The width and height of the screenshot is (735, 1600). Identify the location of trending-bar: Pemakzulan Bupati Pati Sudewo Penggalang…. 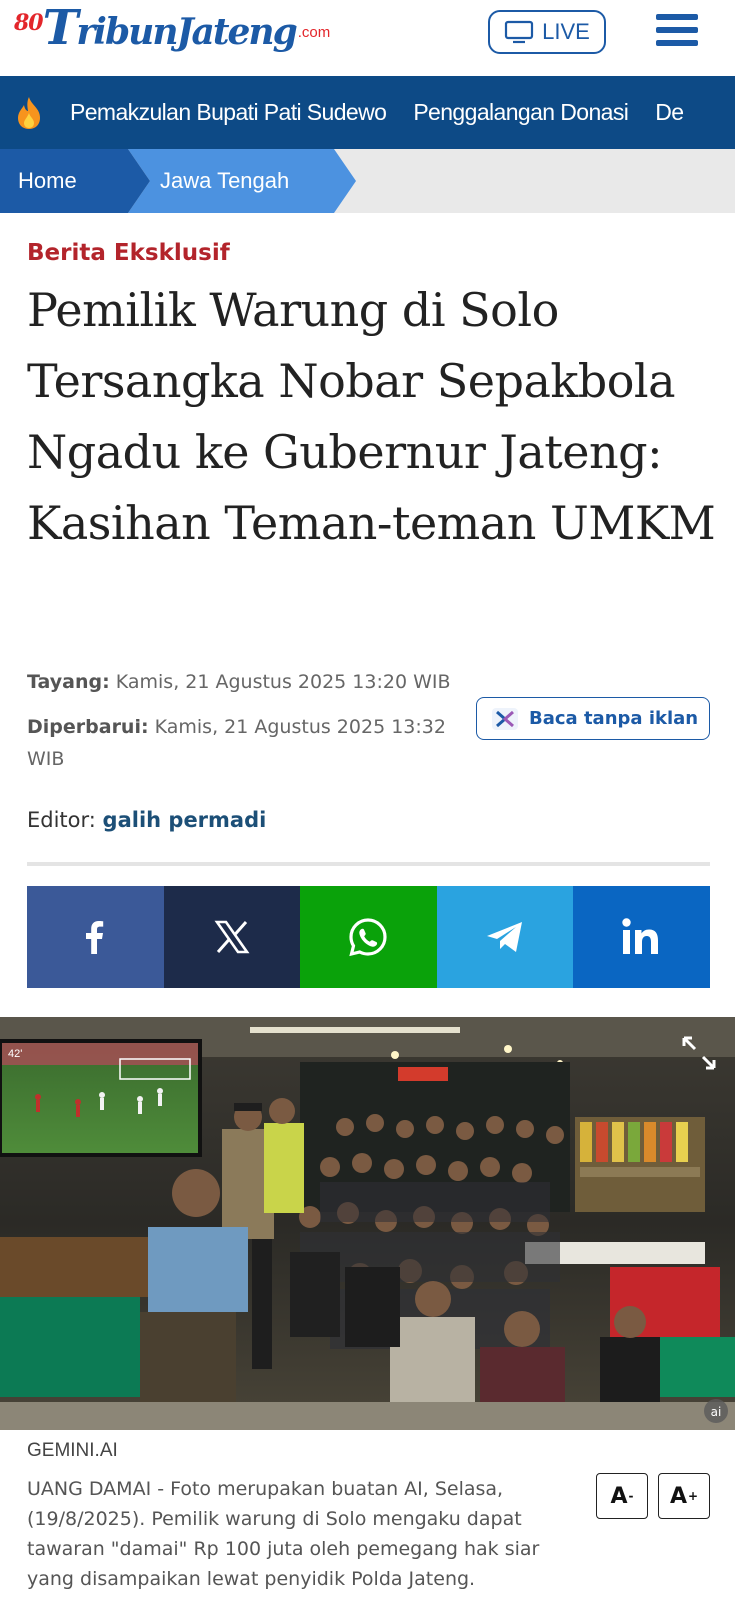
(367, 112).